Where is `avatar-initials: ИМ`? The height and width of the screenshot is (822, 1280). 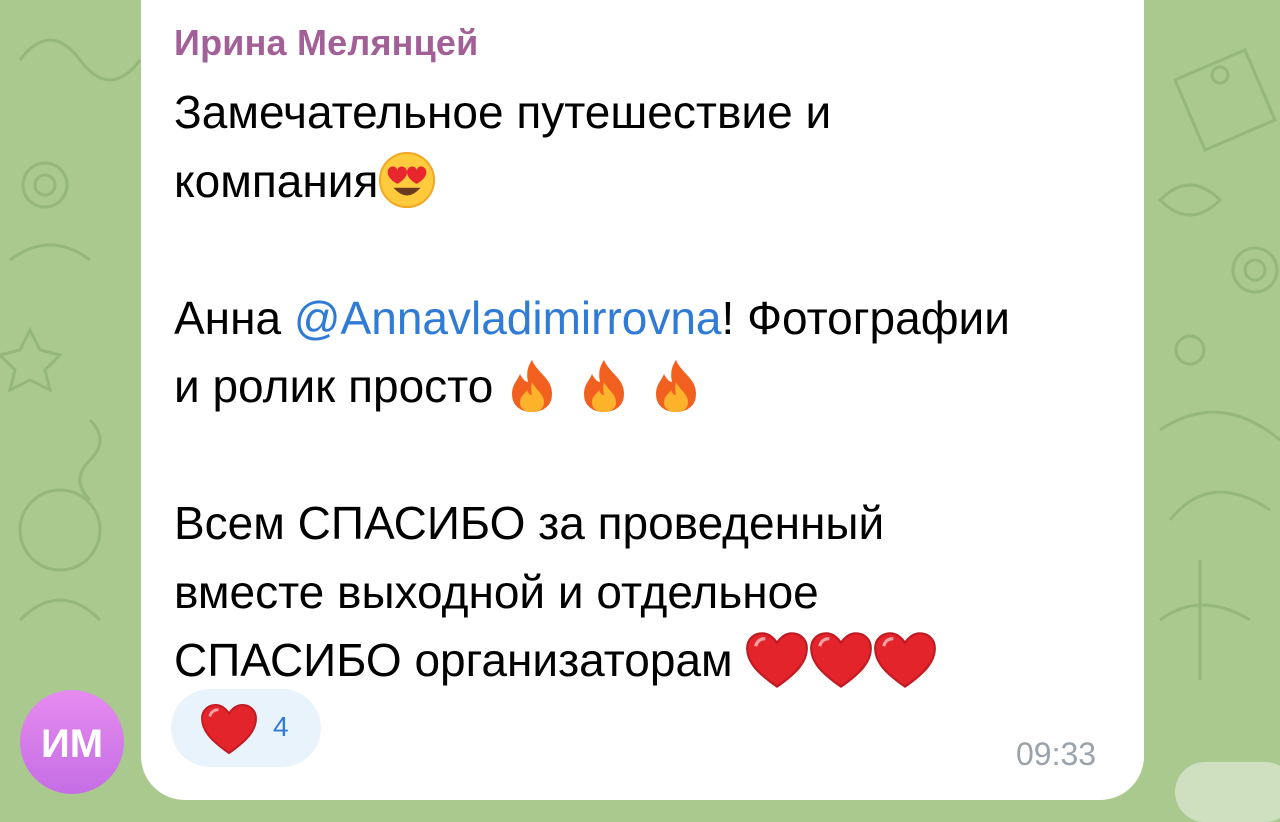 avatar-initials: ИМ is located at coordinates (72, 744).